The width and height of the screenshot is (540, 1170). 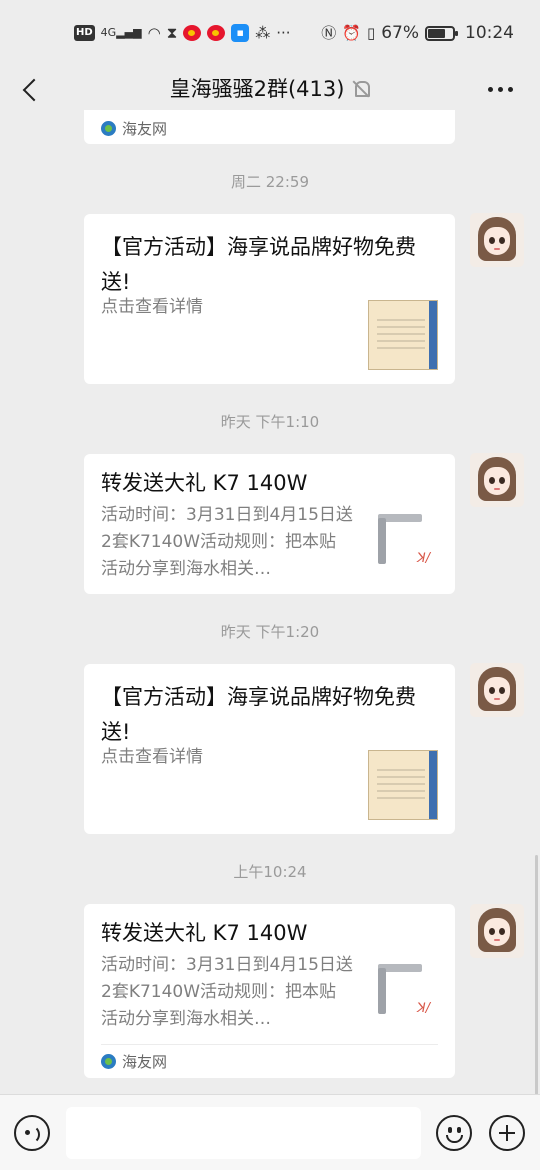 I want to click on translate-icon: ⁂, so click(x=263, y=33).